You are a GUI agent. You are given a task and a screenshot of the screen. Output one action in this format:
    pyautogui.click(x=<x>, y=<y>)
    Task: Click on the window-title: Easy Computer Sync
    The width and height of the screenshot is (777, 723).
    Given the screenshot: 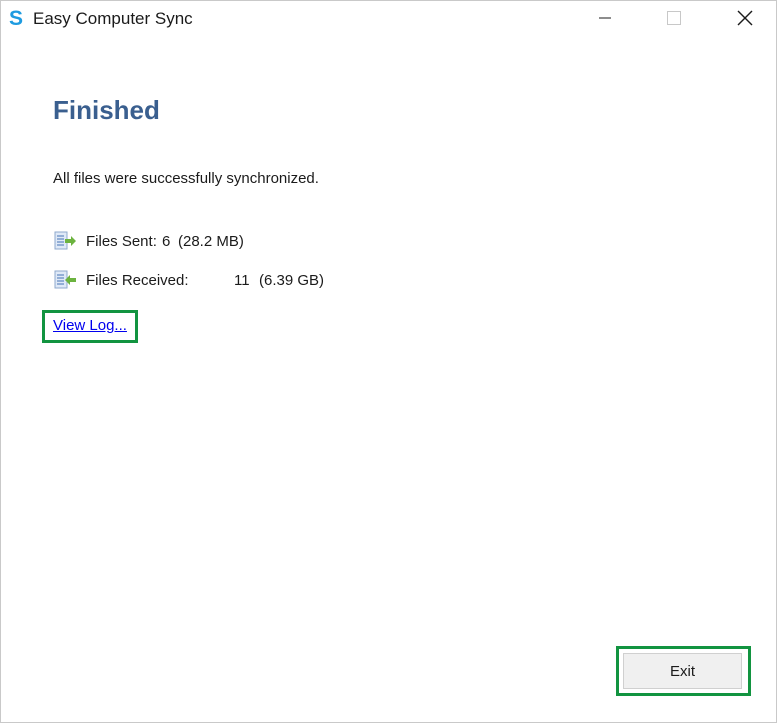 What is the action you would take?
    pyautogui.click(x=113, y=18)
    